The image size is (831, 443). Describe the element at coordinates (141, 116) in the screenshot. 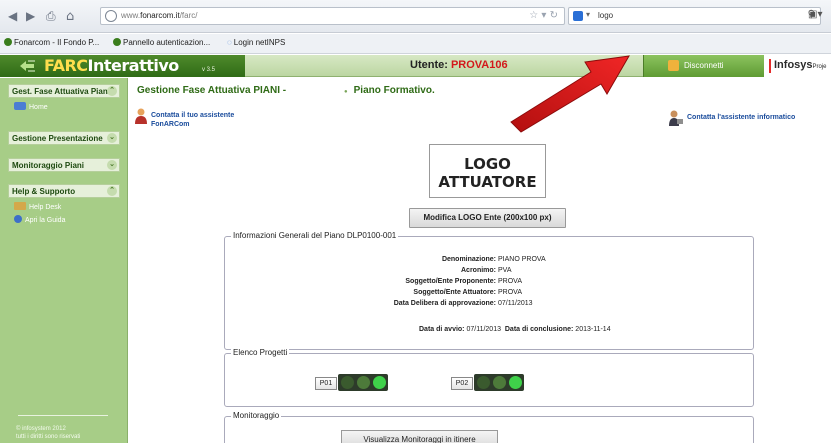

I see `assistant-icon` at that location.